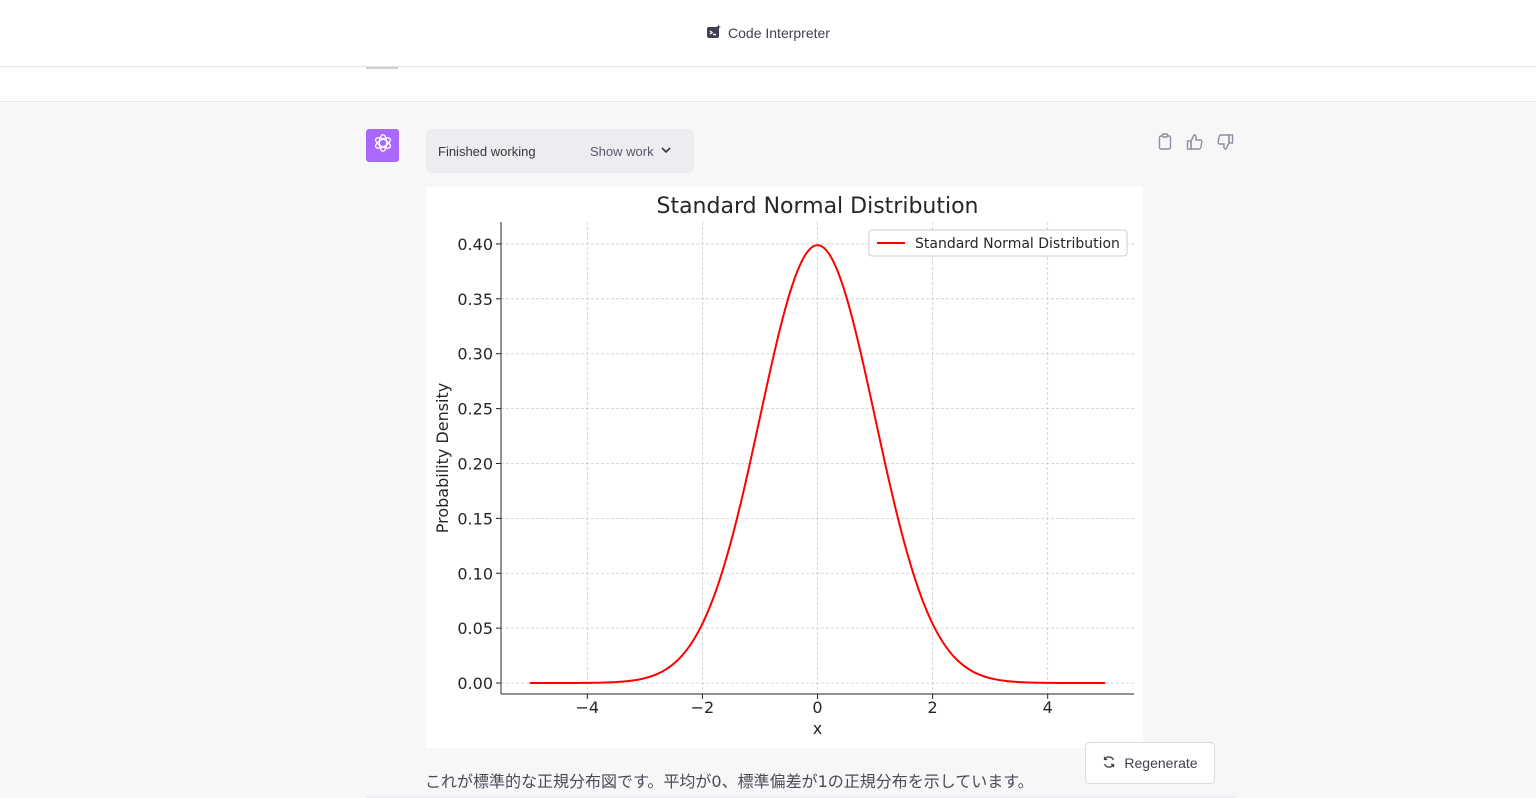 The image size is (1536, 798). What do you see at coordinates (1161, 763) in the screenshot?
I see `regenerate-label: Regenerate` at bounding box center [1161, 763].